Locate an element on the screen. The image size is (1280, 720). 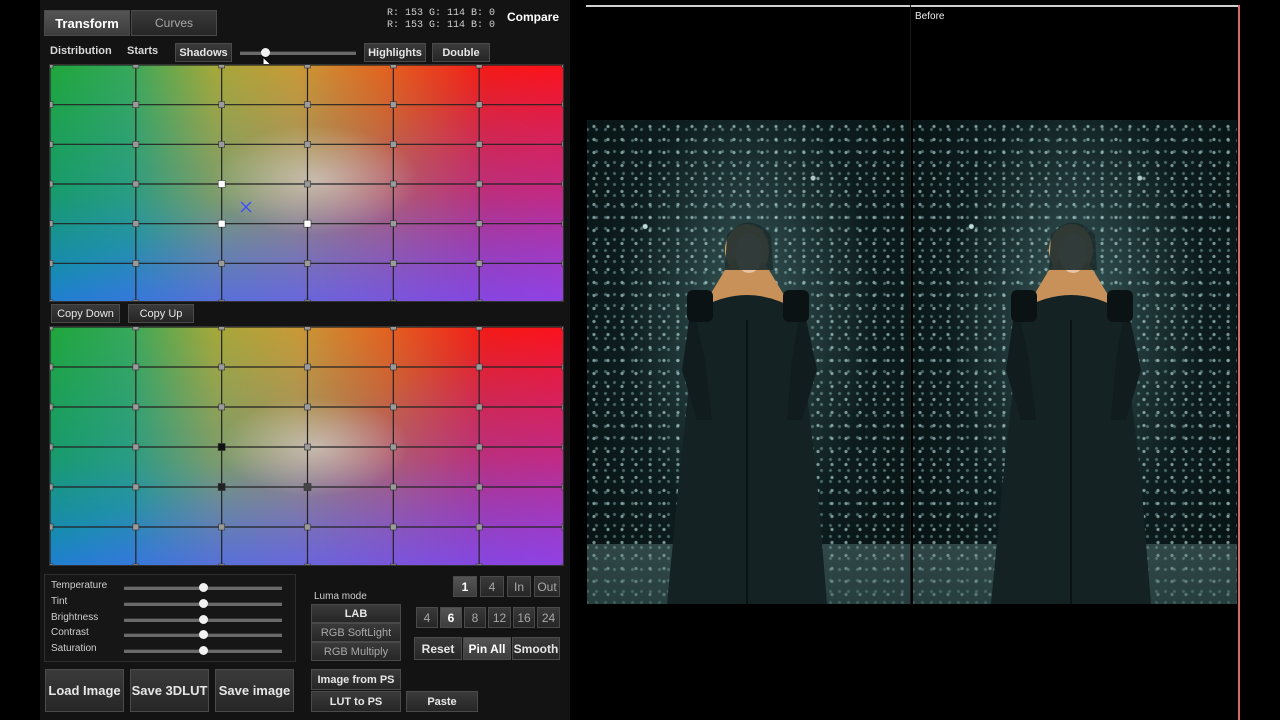
load-image-button: Load Image is located at coordinates (84, 690).